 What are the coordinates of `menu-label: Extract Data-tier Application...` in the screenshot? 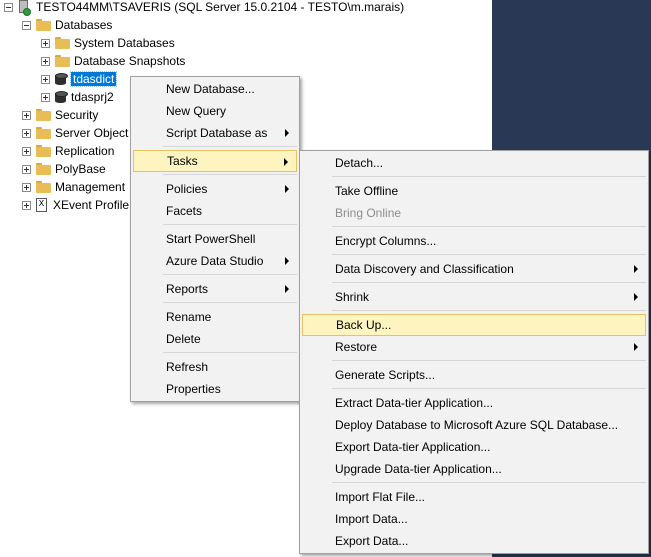 It's located at (414, 403).